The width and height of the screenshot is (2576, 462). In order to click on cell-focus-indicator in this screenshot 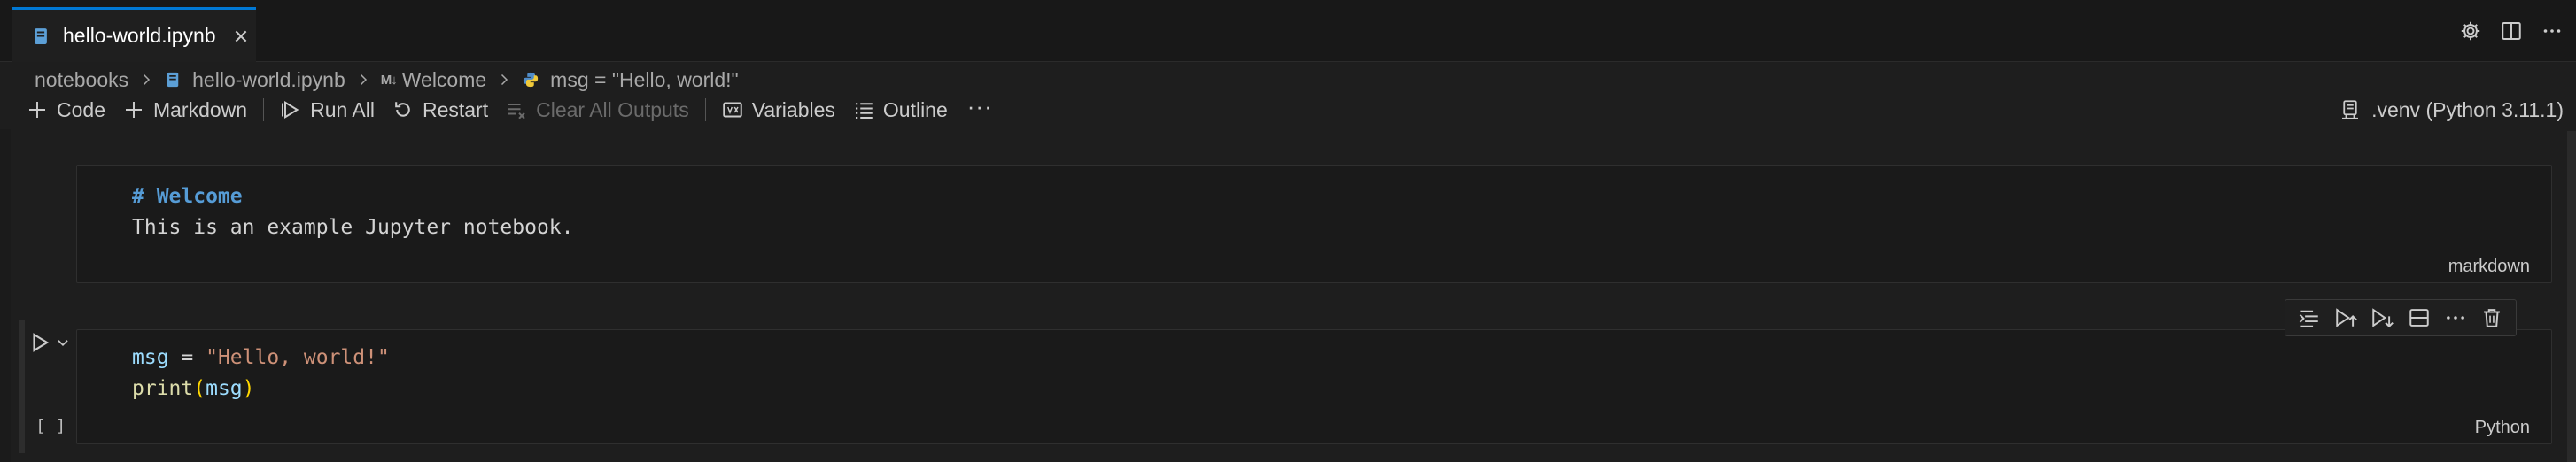, I will do `click(22, 387)`.